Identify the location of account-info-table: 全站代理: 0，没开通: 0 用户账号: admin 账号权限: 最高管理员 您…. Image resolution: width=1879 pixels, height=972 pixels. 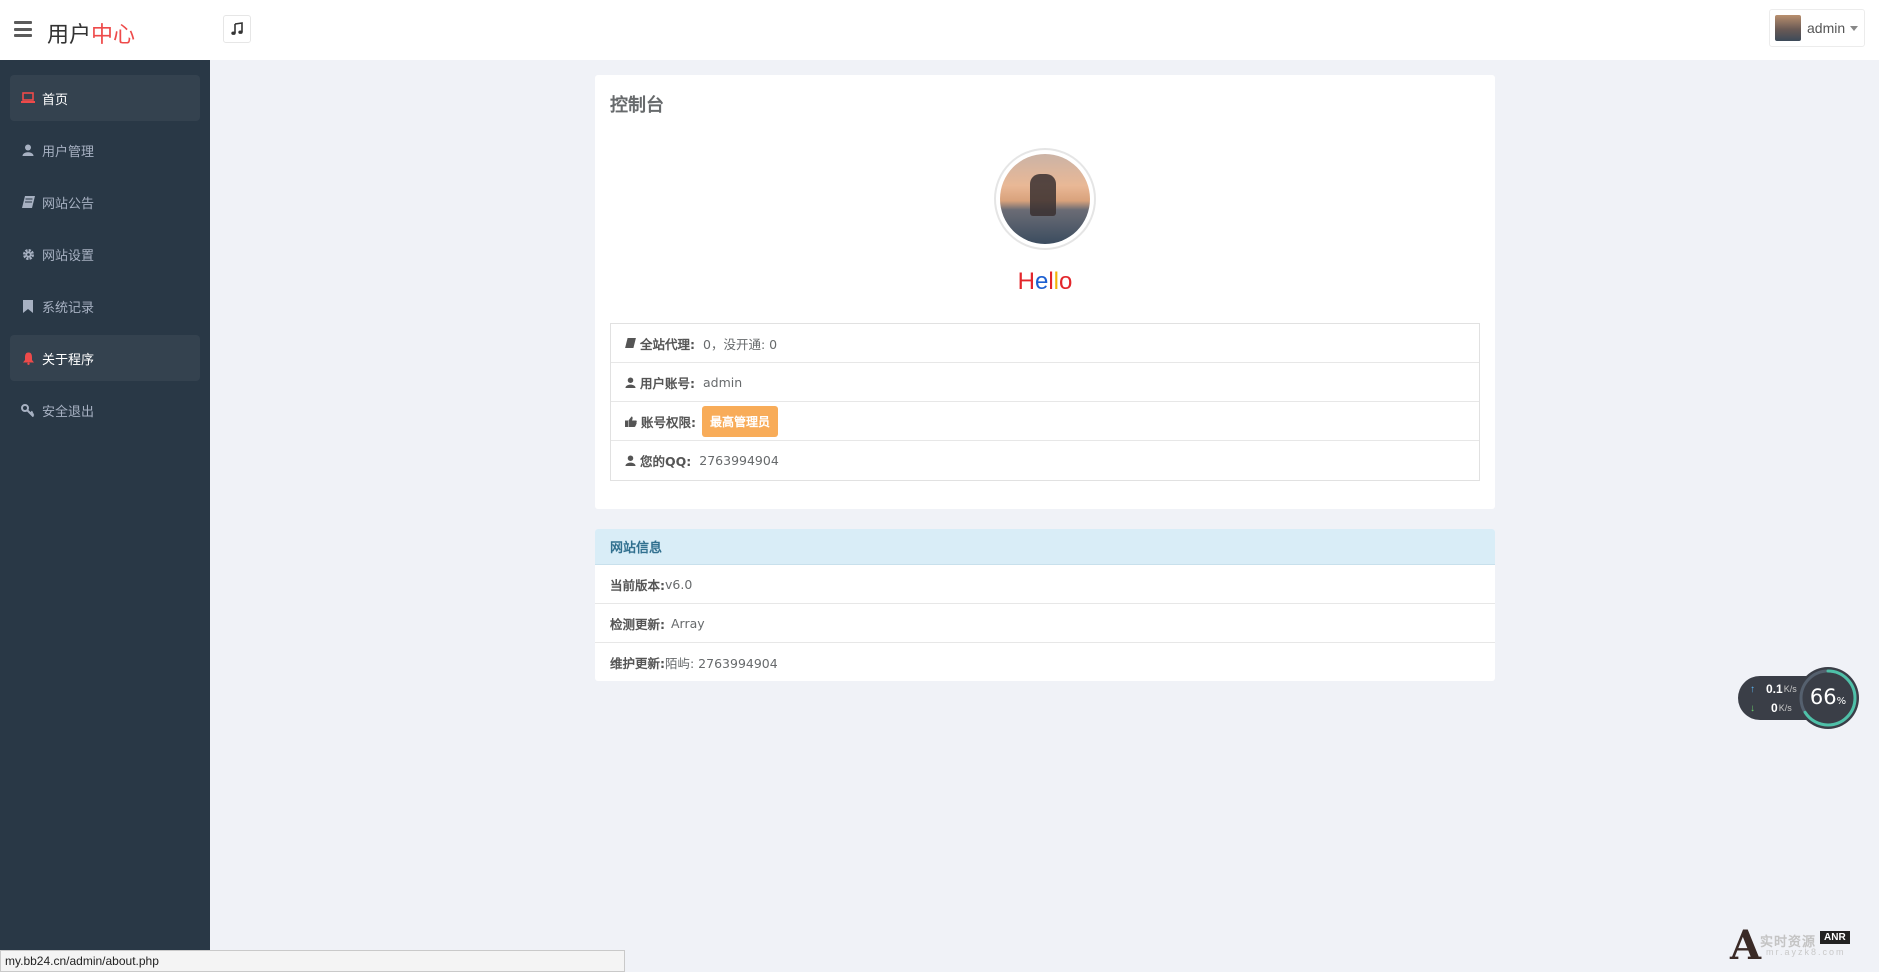
(1045, 402).